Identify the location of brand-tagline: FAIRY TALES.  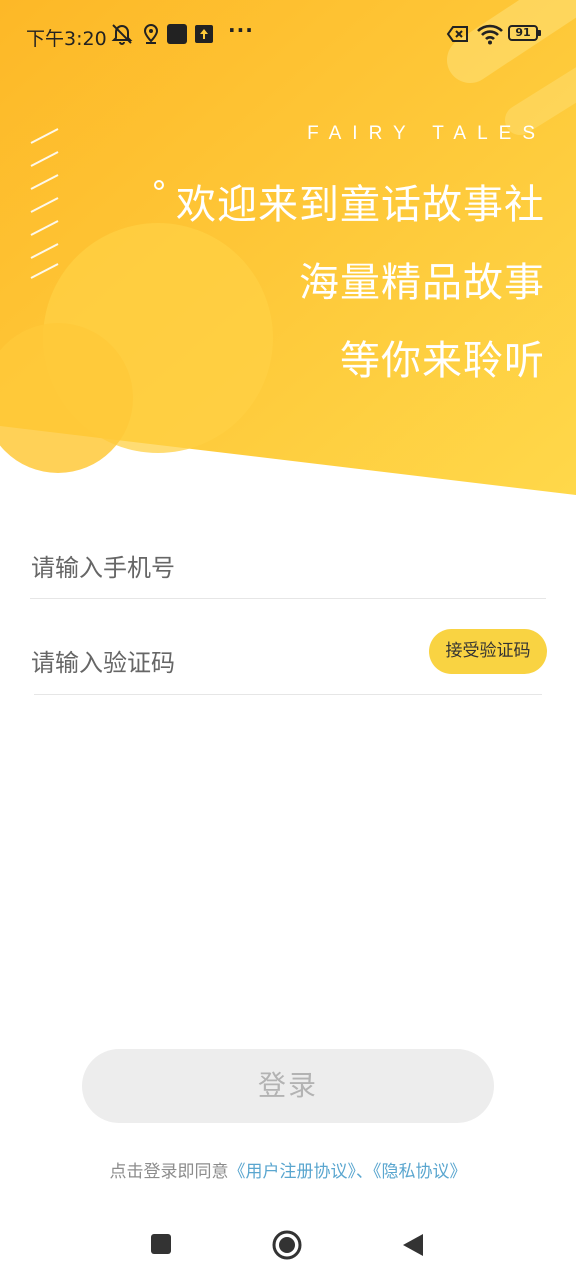
(426, 133).